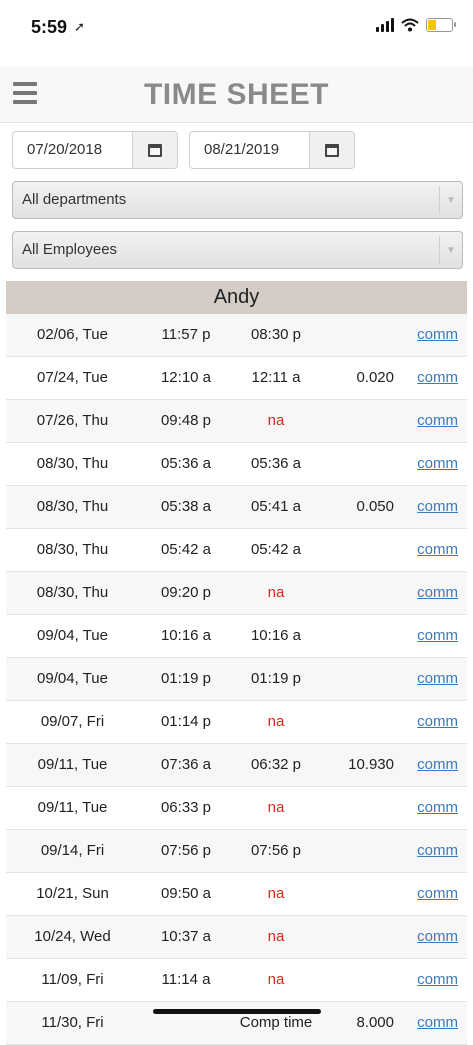  What do you see at coordinates (276, 764) in the screenshot?
I see `row-time-out: 06:32 p` at bounding box center [276, 764].